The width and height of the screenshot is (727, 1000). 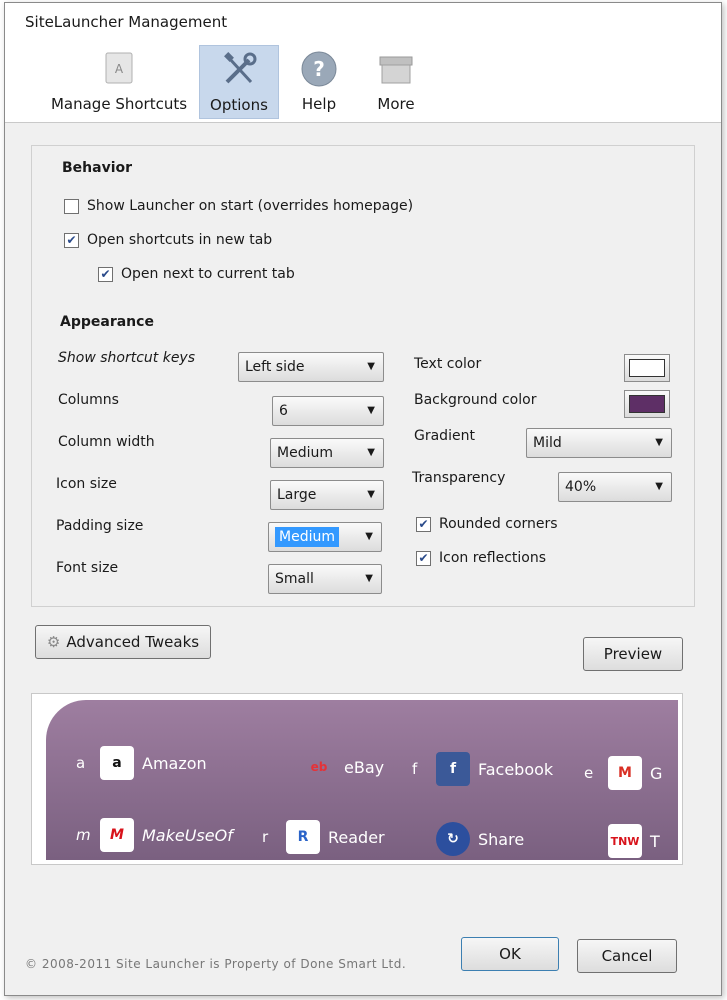 What do you see at coordinates (625, 841) in the screenshot?
I see `tnw-icon: TNW` at bounding box center [625, 841].